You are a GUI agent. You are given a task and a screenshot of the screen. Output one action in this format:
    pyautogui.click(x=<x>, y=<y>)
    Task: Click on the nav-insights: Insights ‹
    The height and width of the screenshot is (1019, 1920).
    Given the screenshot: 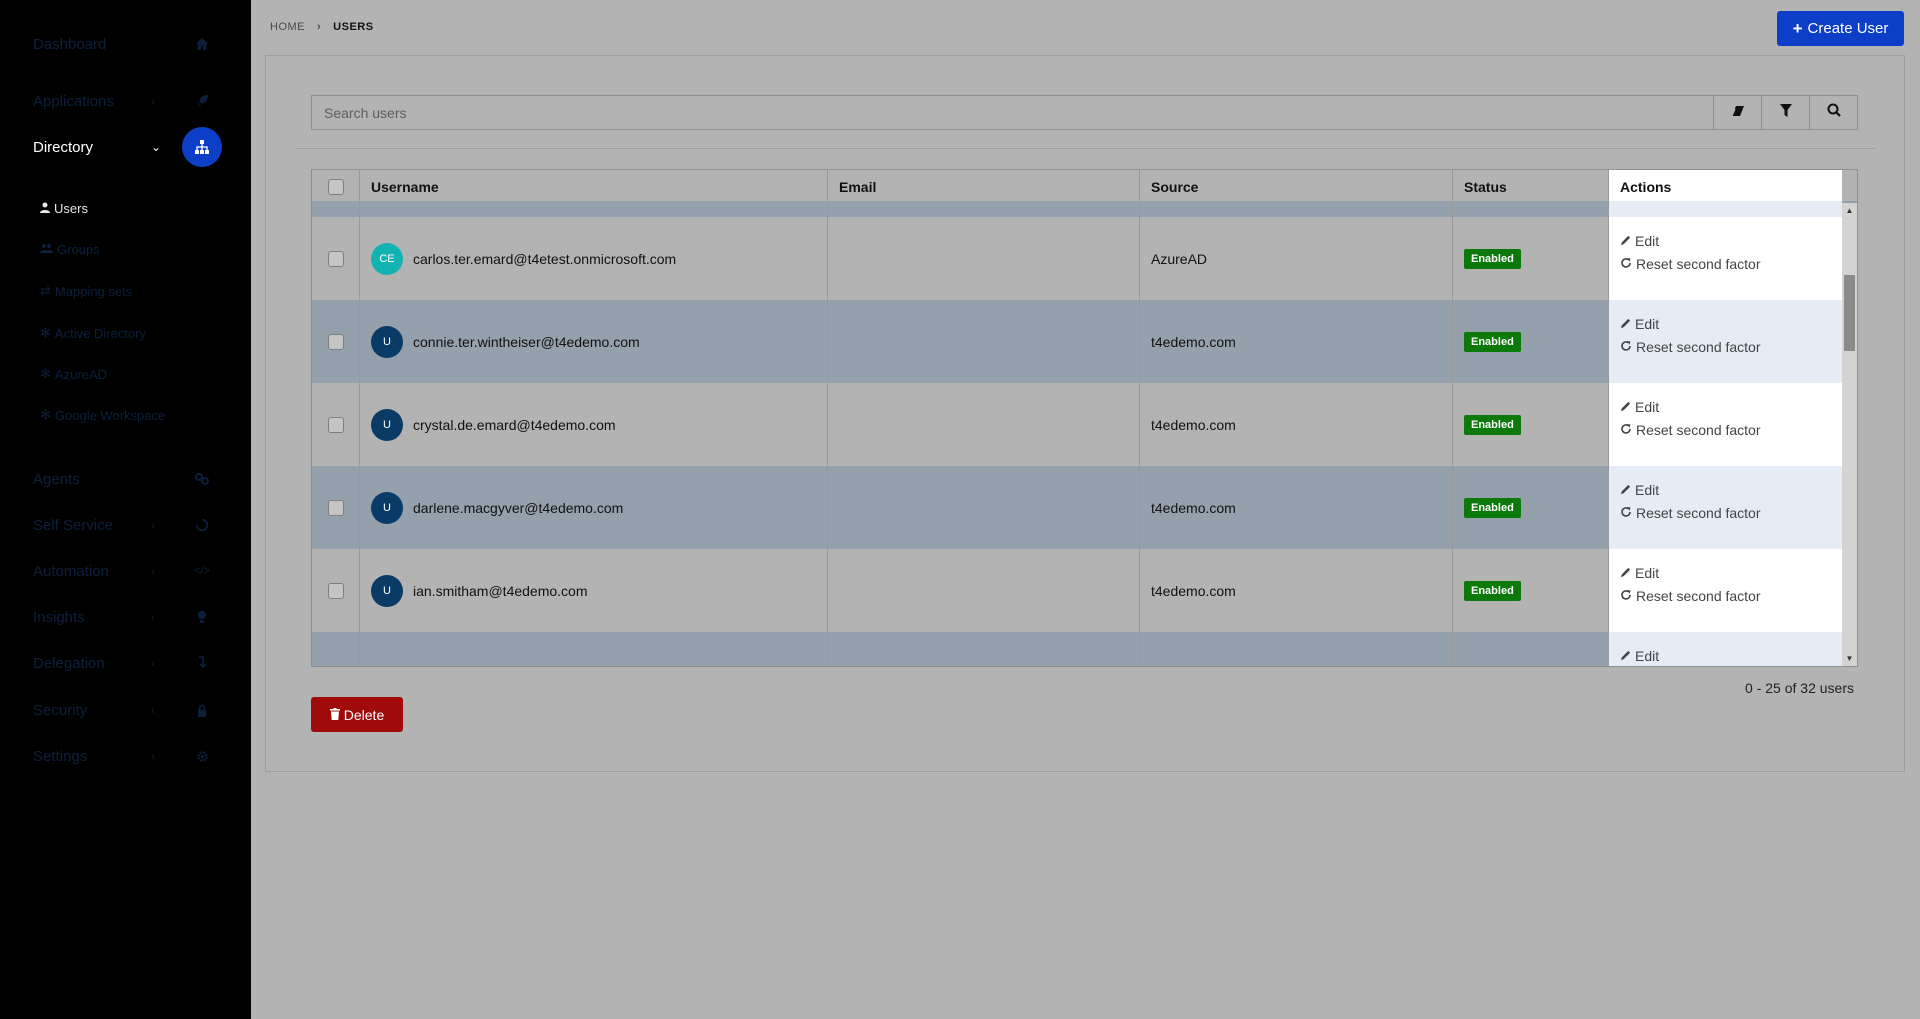 What is the action you would take?
    pyautogui.click(x=125, y=617)
    